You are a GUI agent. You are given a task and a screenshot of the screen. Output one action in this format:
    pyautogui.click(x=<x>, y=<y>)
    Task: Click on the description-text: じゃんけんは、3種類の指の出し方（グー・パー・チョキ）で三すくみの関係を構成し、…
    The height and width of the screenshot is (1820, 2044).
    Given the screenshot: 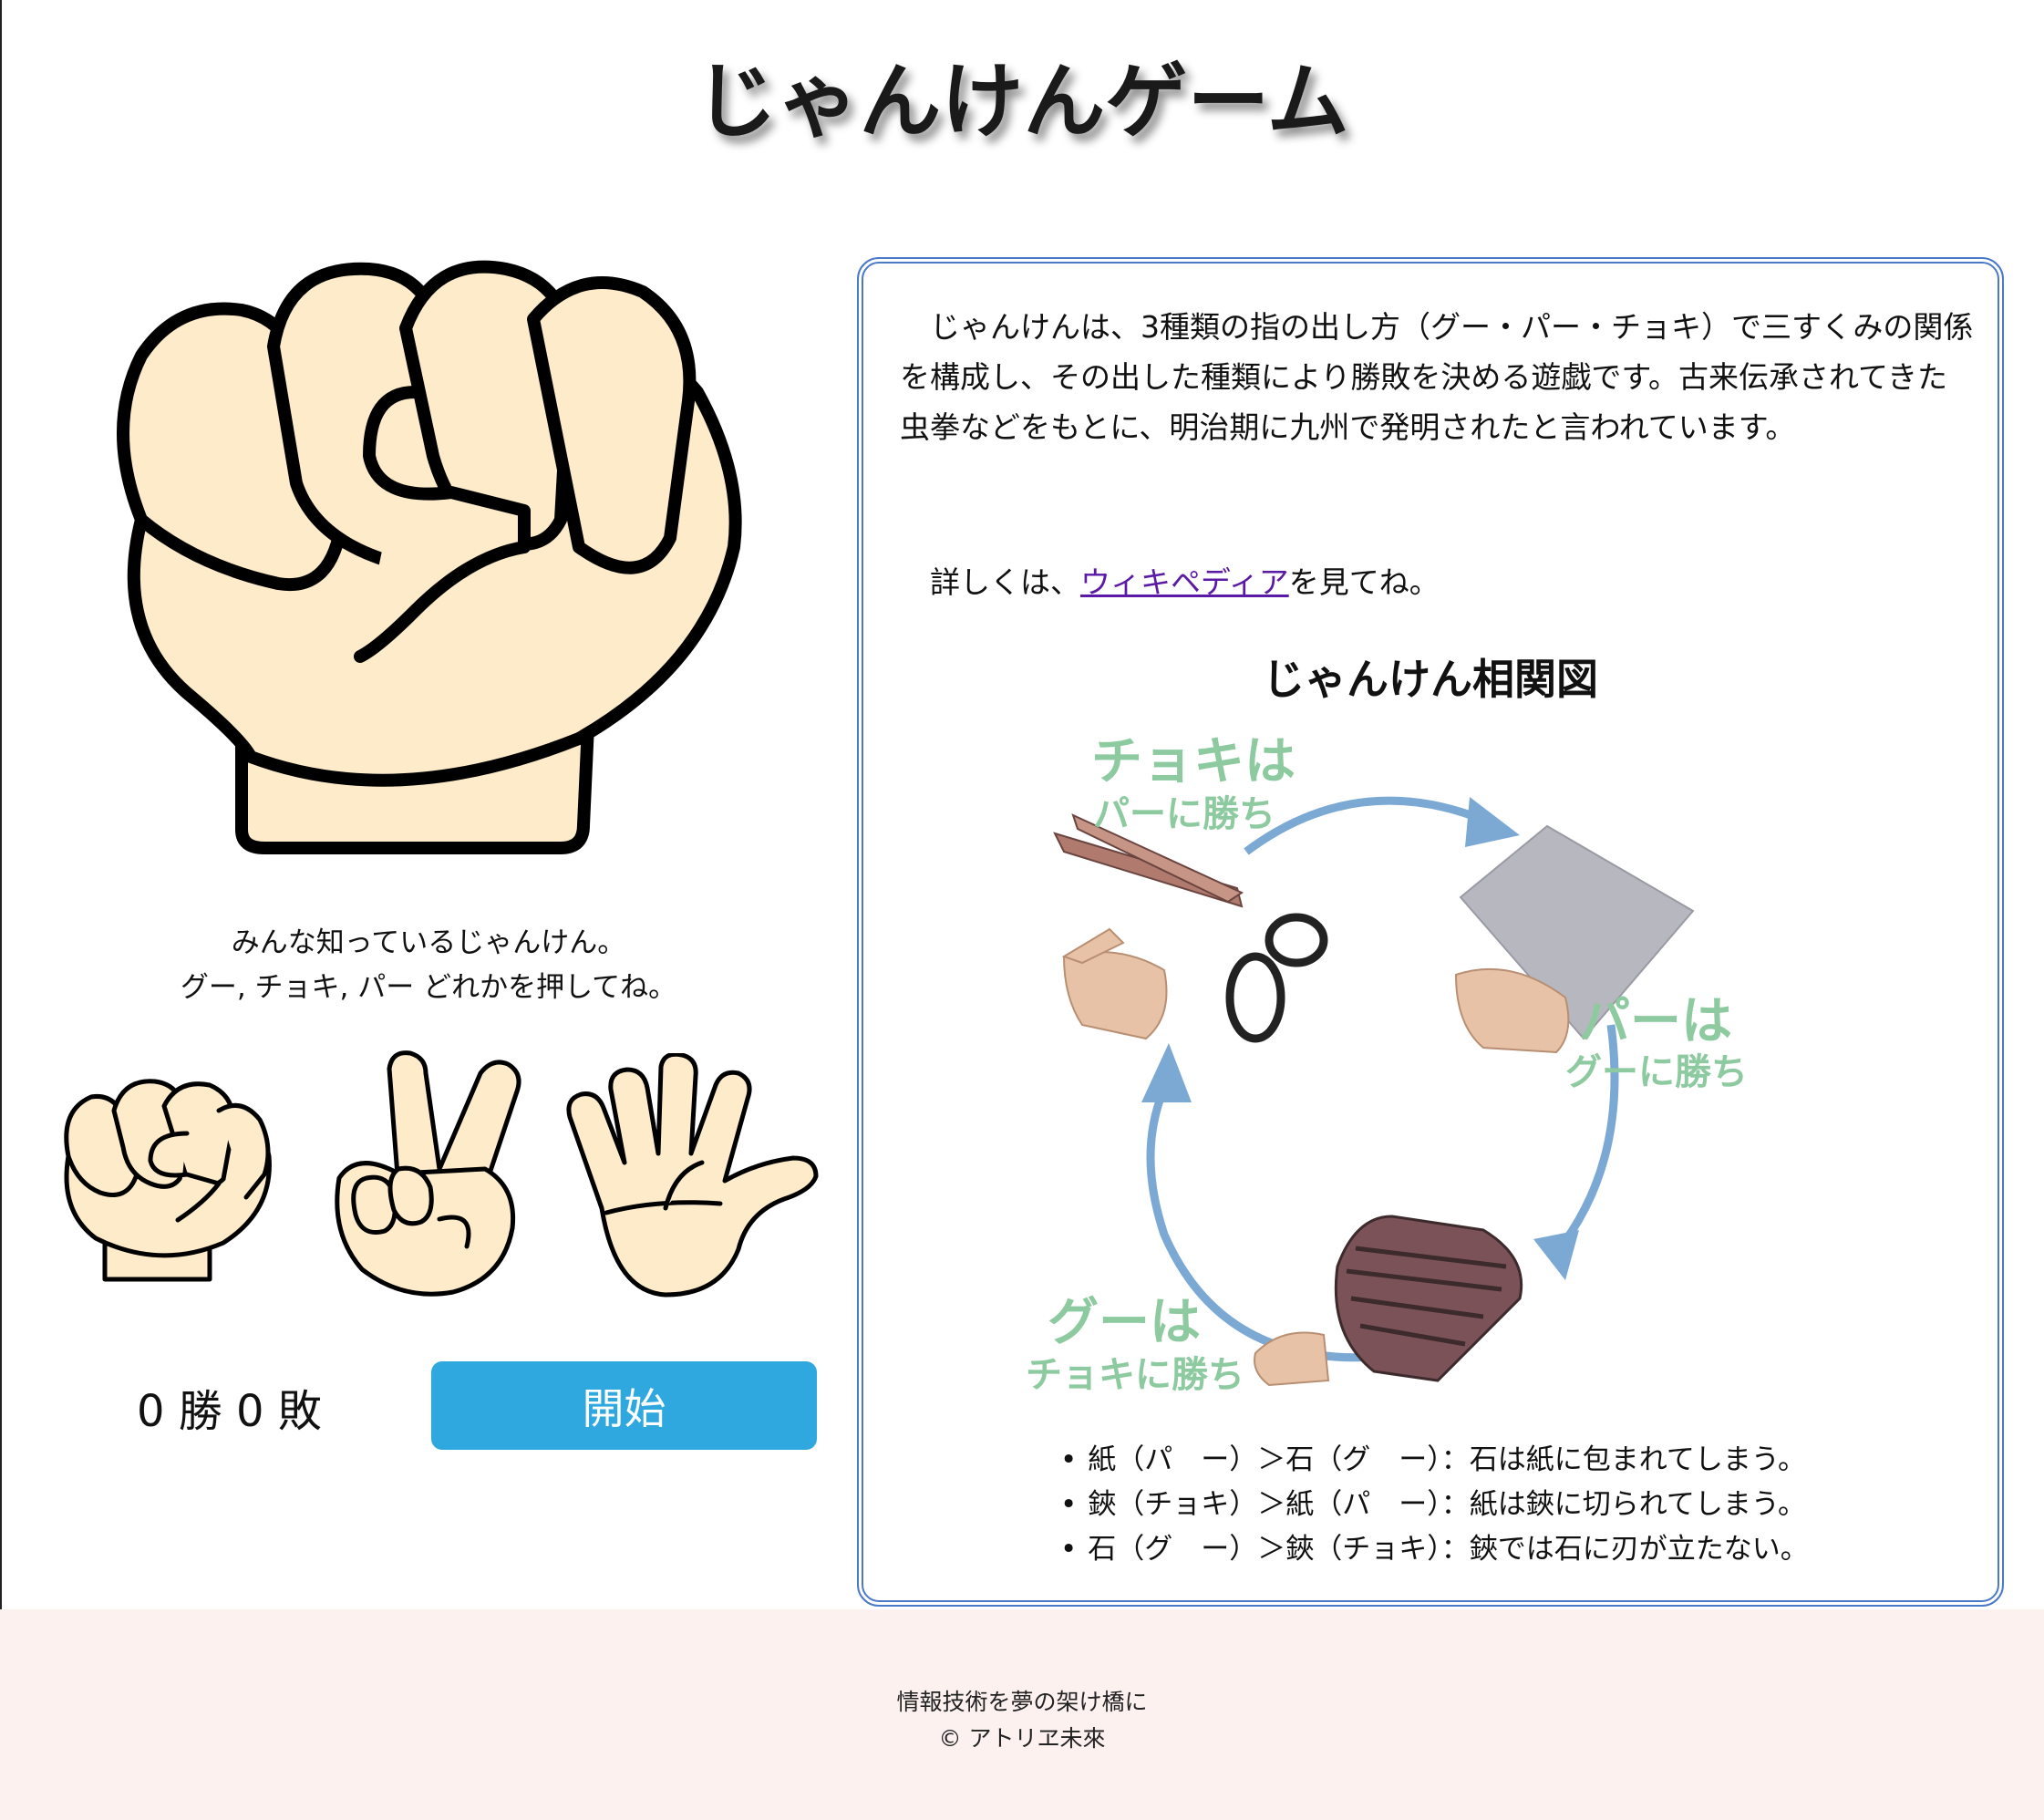 What is the action you would take?
    pyautogui.click(x=1437, y=377)
    